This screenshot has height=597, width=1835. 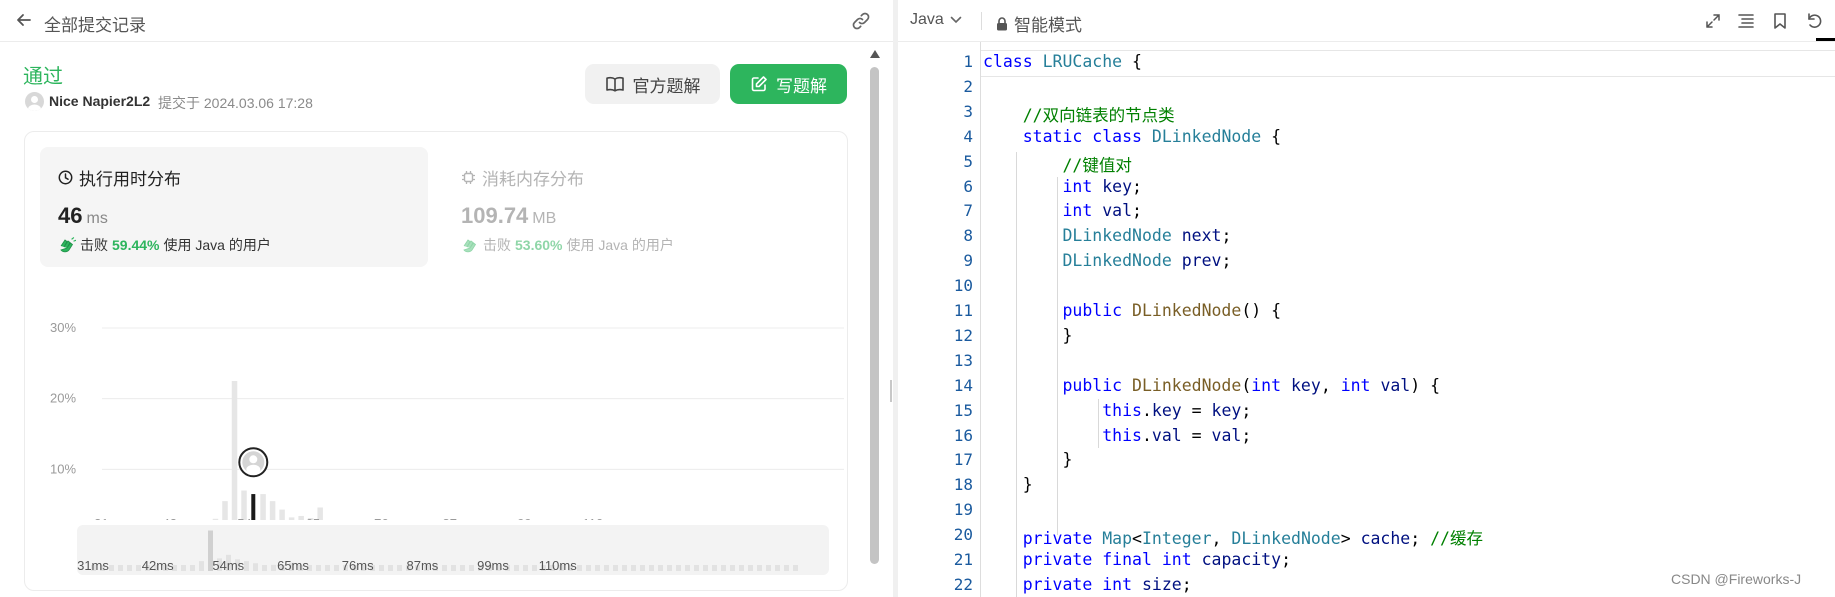 I want to click on editor-mode: 智能模式, so click(x=1039, y=23).